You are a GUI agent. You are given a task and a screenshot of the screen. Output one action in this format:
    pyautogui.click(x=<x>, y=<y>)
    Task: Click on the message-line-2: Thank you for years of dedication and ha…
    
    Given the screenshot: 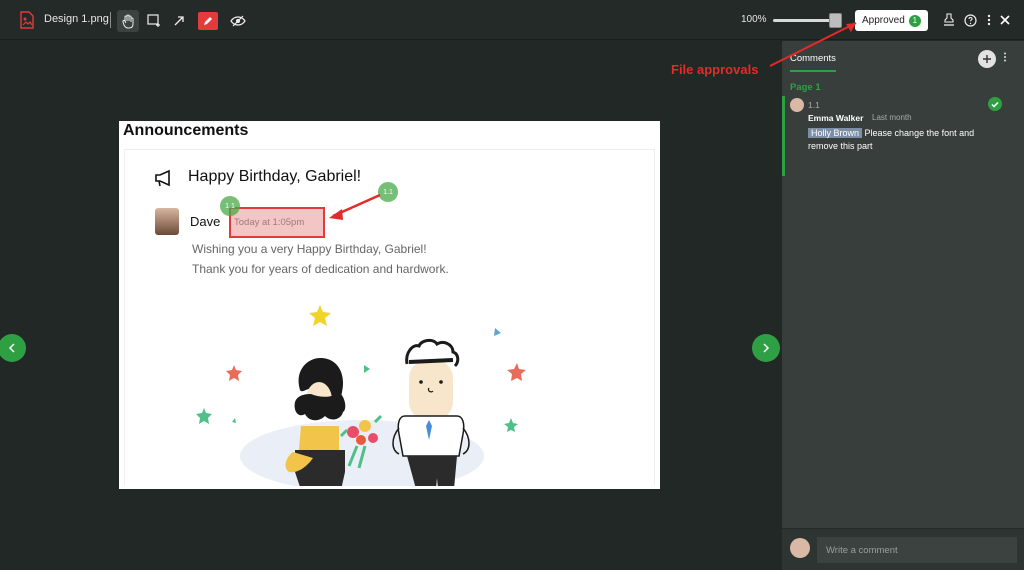 What is the action you would take?
    pyautogui.click(x=320, y=269)
    